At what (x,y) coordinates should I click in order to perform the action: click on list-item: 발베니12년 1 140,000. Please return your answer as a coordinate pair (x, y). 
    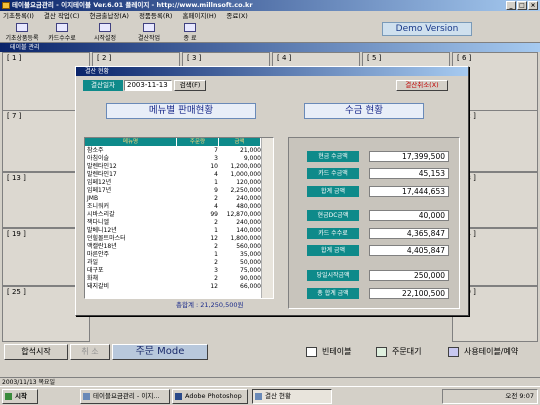
    Looking at the image, I should click on (173, 231).